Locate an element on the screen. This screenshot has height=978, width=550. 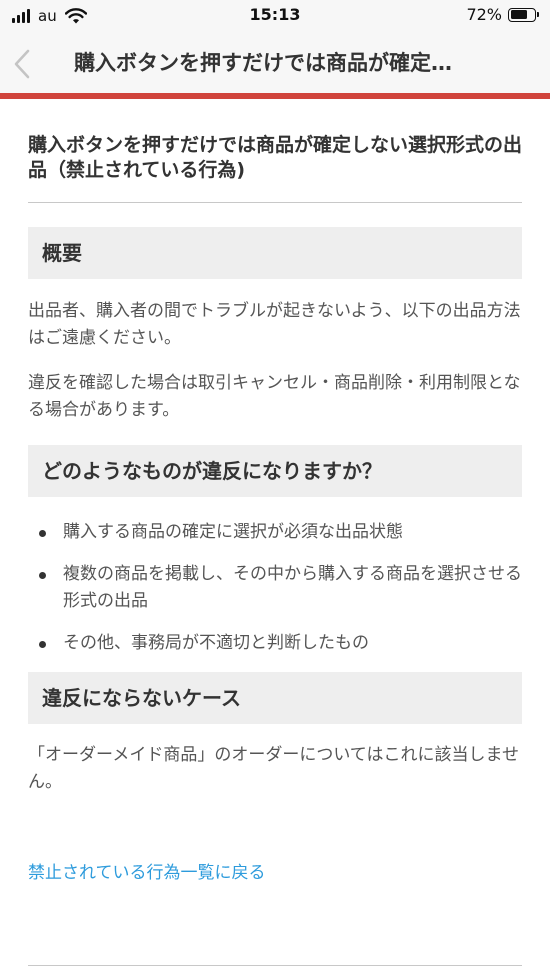
list-item: 購入する商品の確定に選択が必須な出品状態 is located at coordinates (275, 532).